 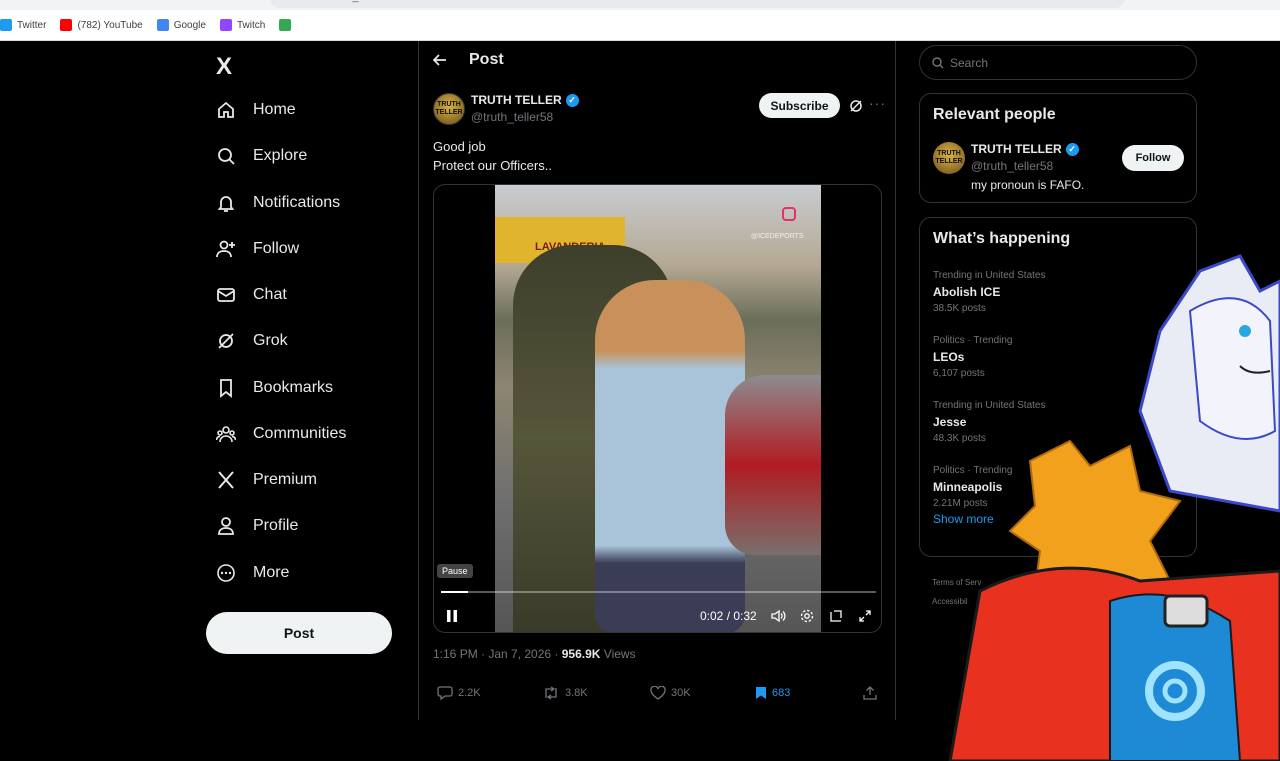 I want to click on post-timestamp: 1:16 PM · Jan 7, 2026 ·, so click(x=497, y=654).